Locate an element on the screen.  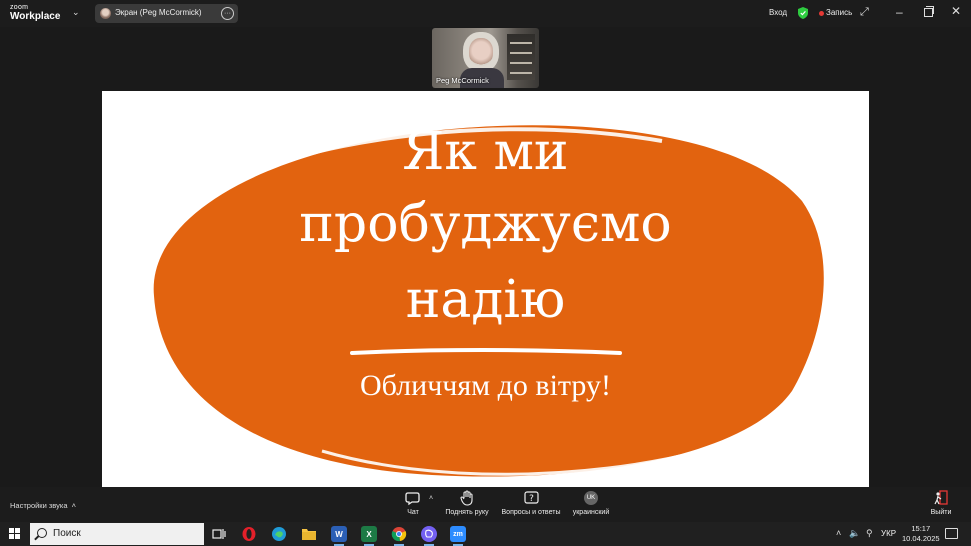
raise-hand-button: Поднять руку is located at coordinates (467, 503).